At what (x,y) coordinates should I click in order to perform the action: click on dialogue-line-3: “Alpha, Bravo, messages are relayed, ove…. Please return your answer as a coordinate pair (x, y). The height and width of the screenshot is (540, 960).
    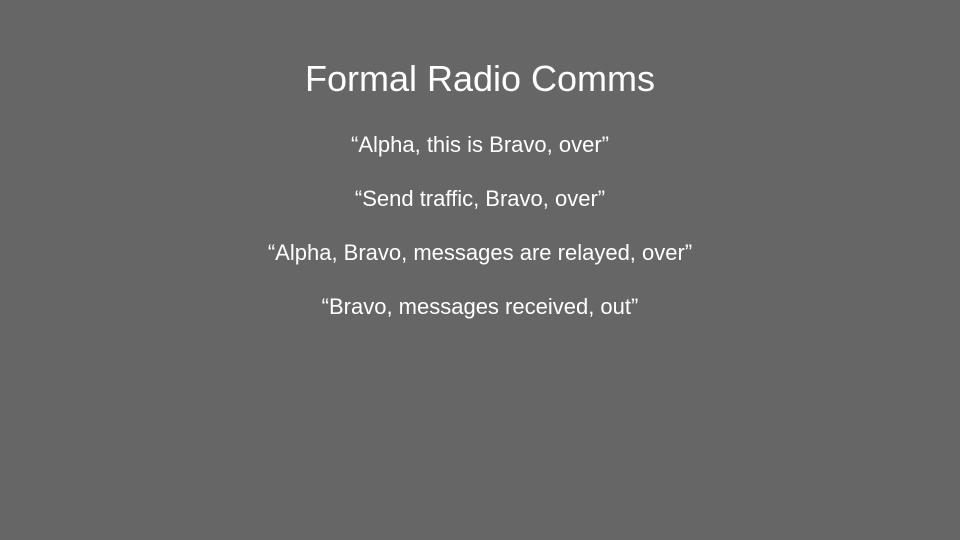
    Looking at the image, I should click on (480, 252).